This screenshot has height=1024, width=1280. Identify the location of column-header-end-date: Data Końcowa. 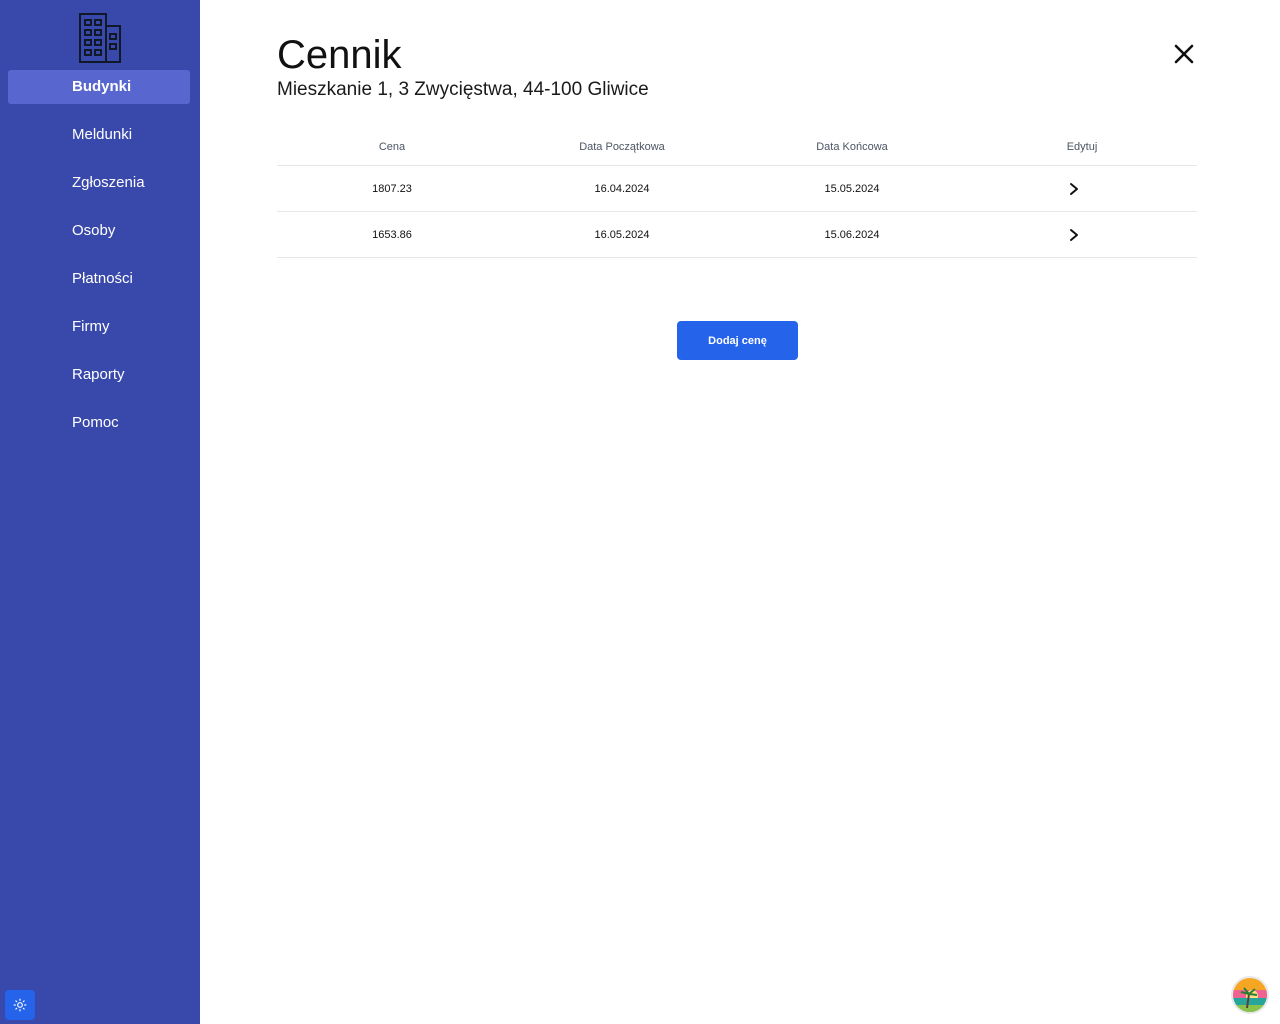
(852, 146).